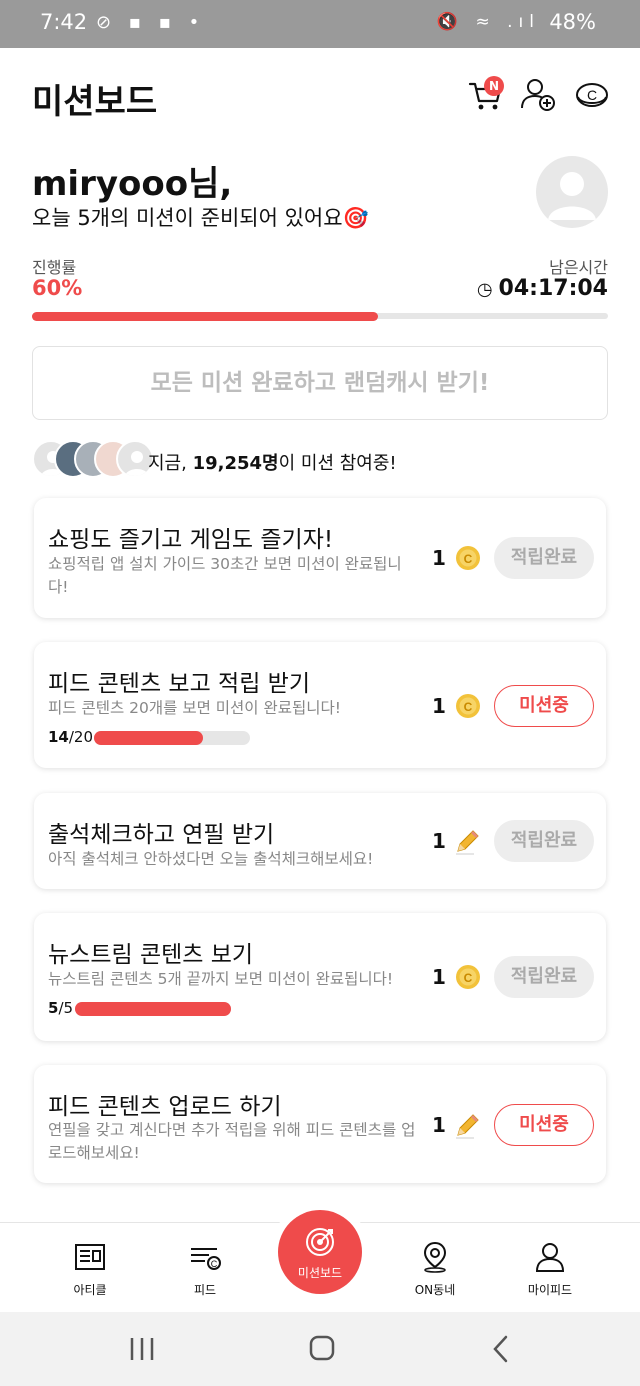  I want to click on nav-feed: C 피드, so click(205, 1267).